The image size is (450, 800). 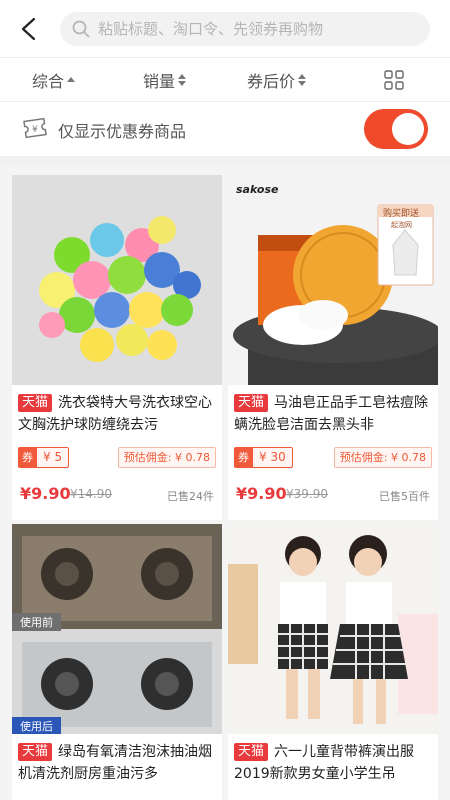 I want to click on sold-count: 已售24件, so click(x=190, y=496).